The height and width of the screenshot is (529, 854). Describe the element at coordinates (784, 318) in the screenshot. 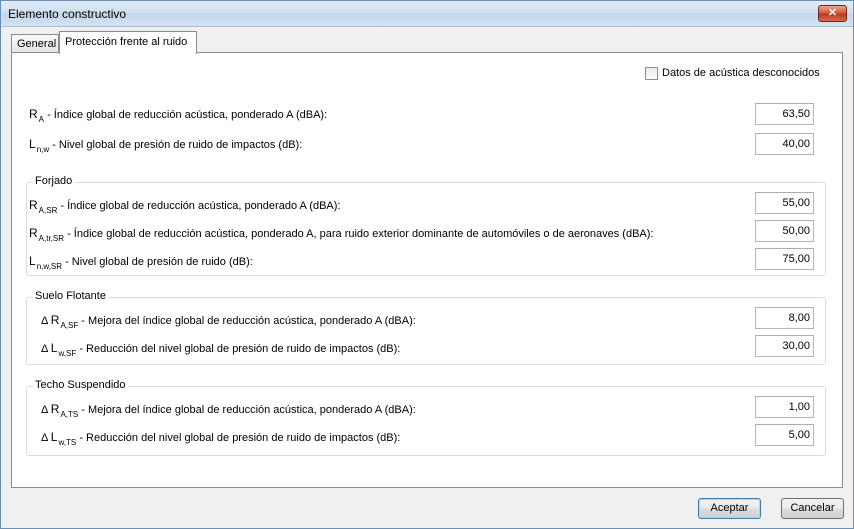

I see `delta-ra-sf-input: 8,00` at that location.